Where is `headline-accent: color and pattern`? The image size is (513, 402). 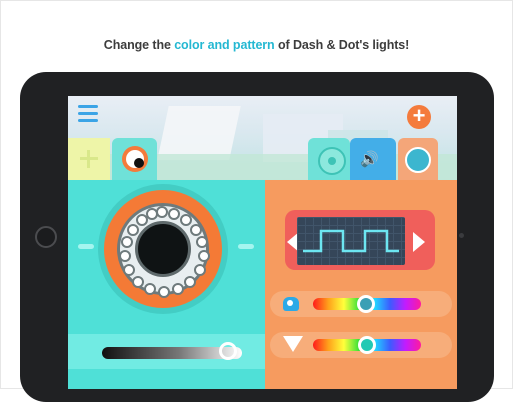 headline-accent: color and pattern is located at coordinates (224, 45).